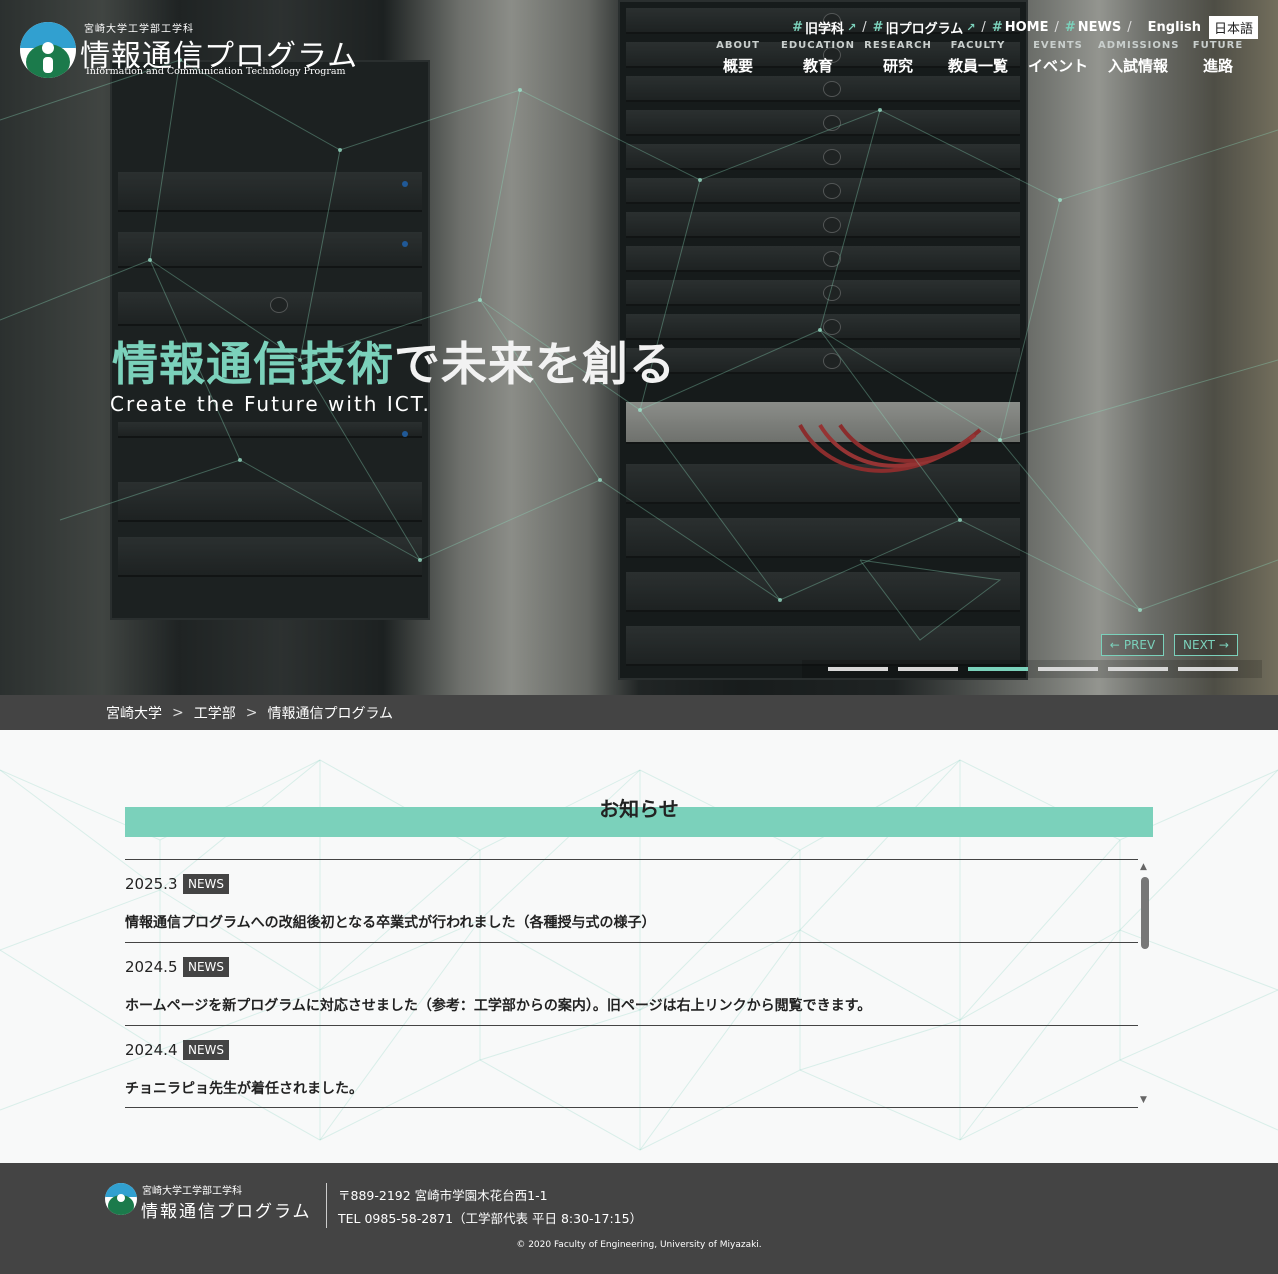 This screenshot has height=1274, width=1278. What do you see at coordinates (151, 967) in the screenshot?
I see `news-date: 2024.5` at bounding box center [151, 967].